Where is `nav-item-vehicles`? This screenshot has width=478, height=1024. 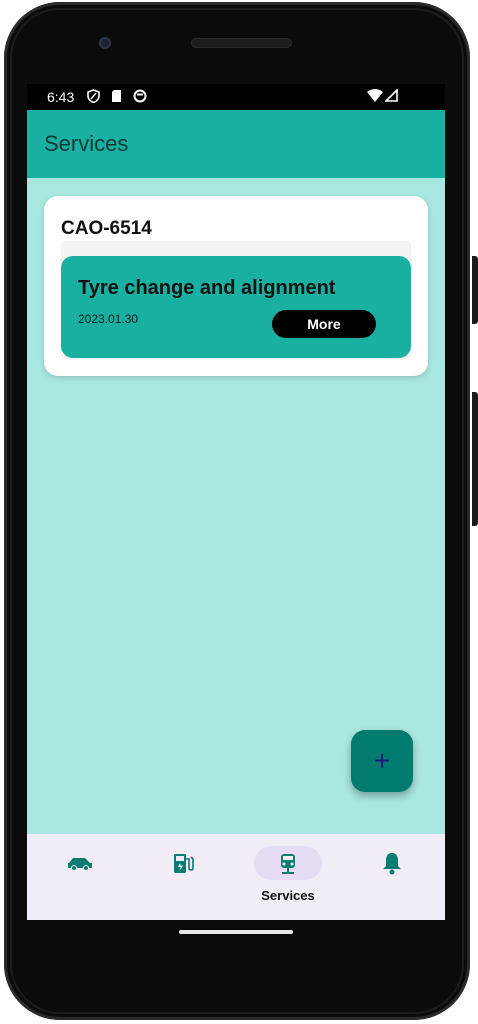 nav-item-vehicles is located at coordinates (80, 876).